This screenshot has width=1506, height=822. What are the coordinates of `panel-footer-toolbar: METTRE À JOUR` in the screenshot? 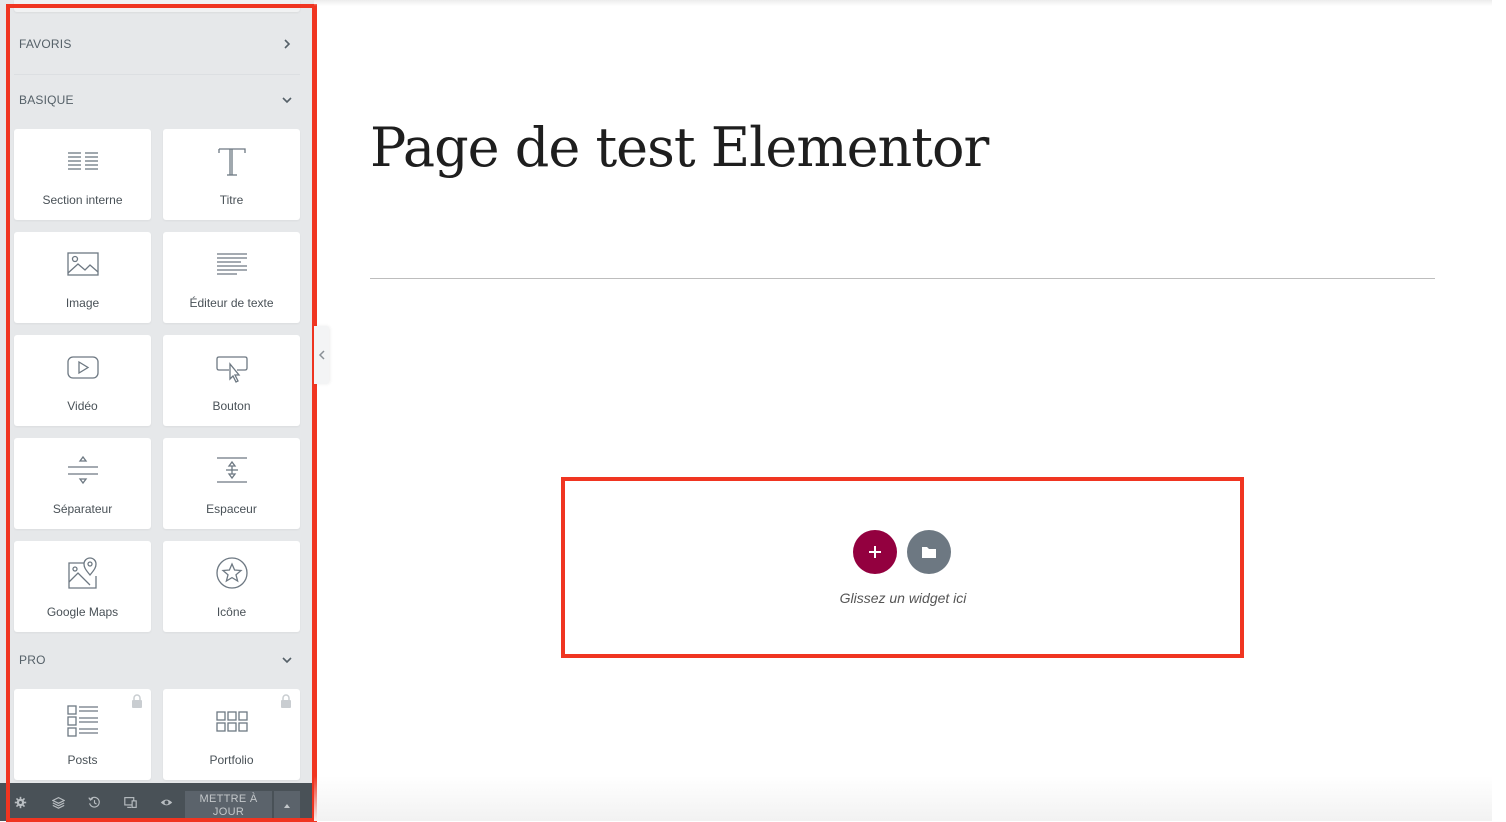 It's located at (157, 802).